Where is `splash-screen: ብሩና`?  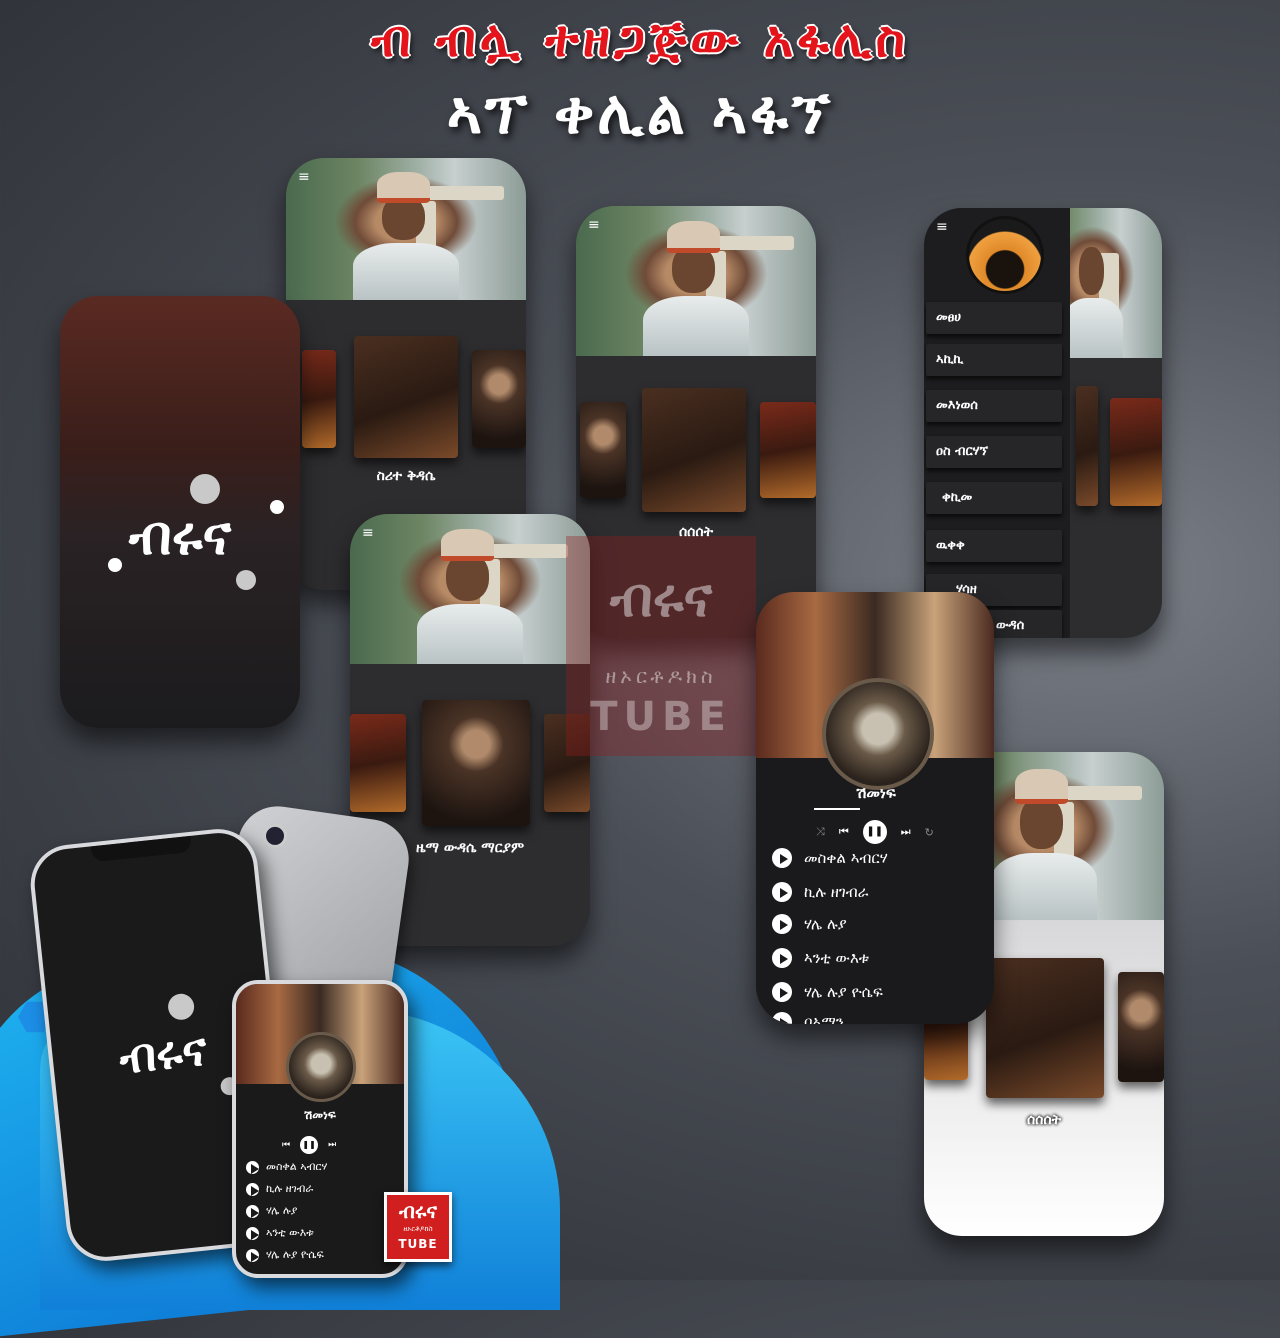 splash-screen: ብሩና is located at coordinates (180, 512).